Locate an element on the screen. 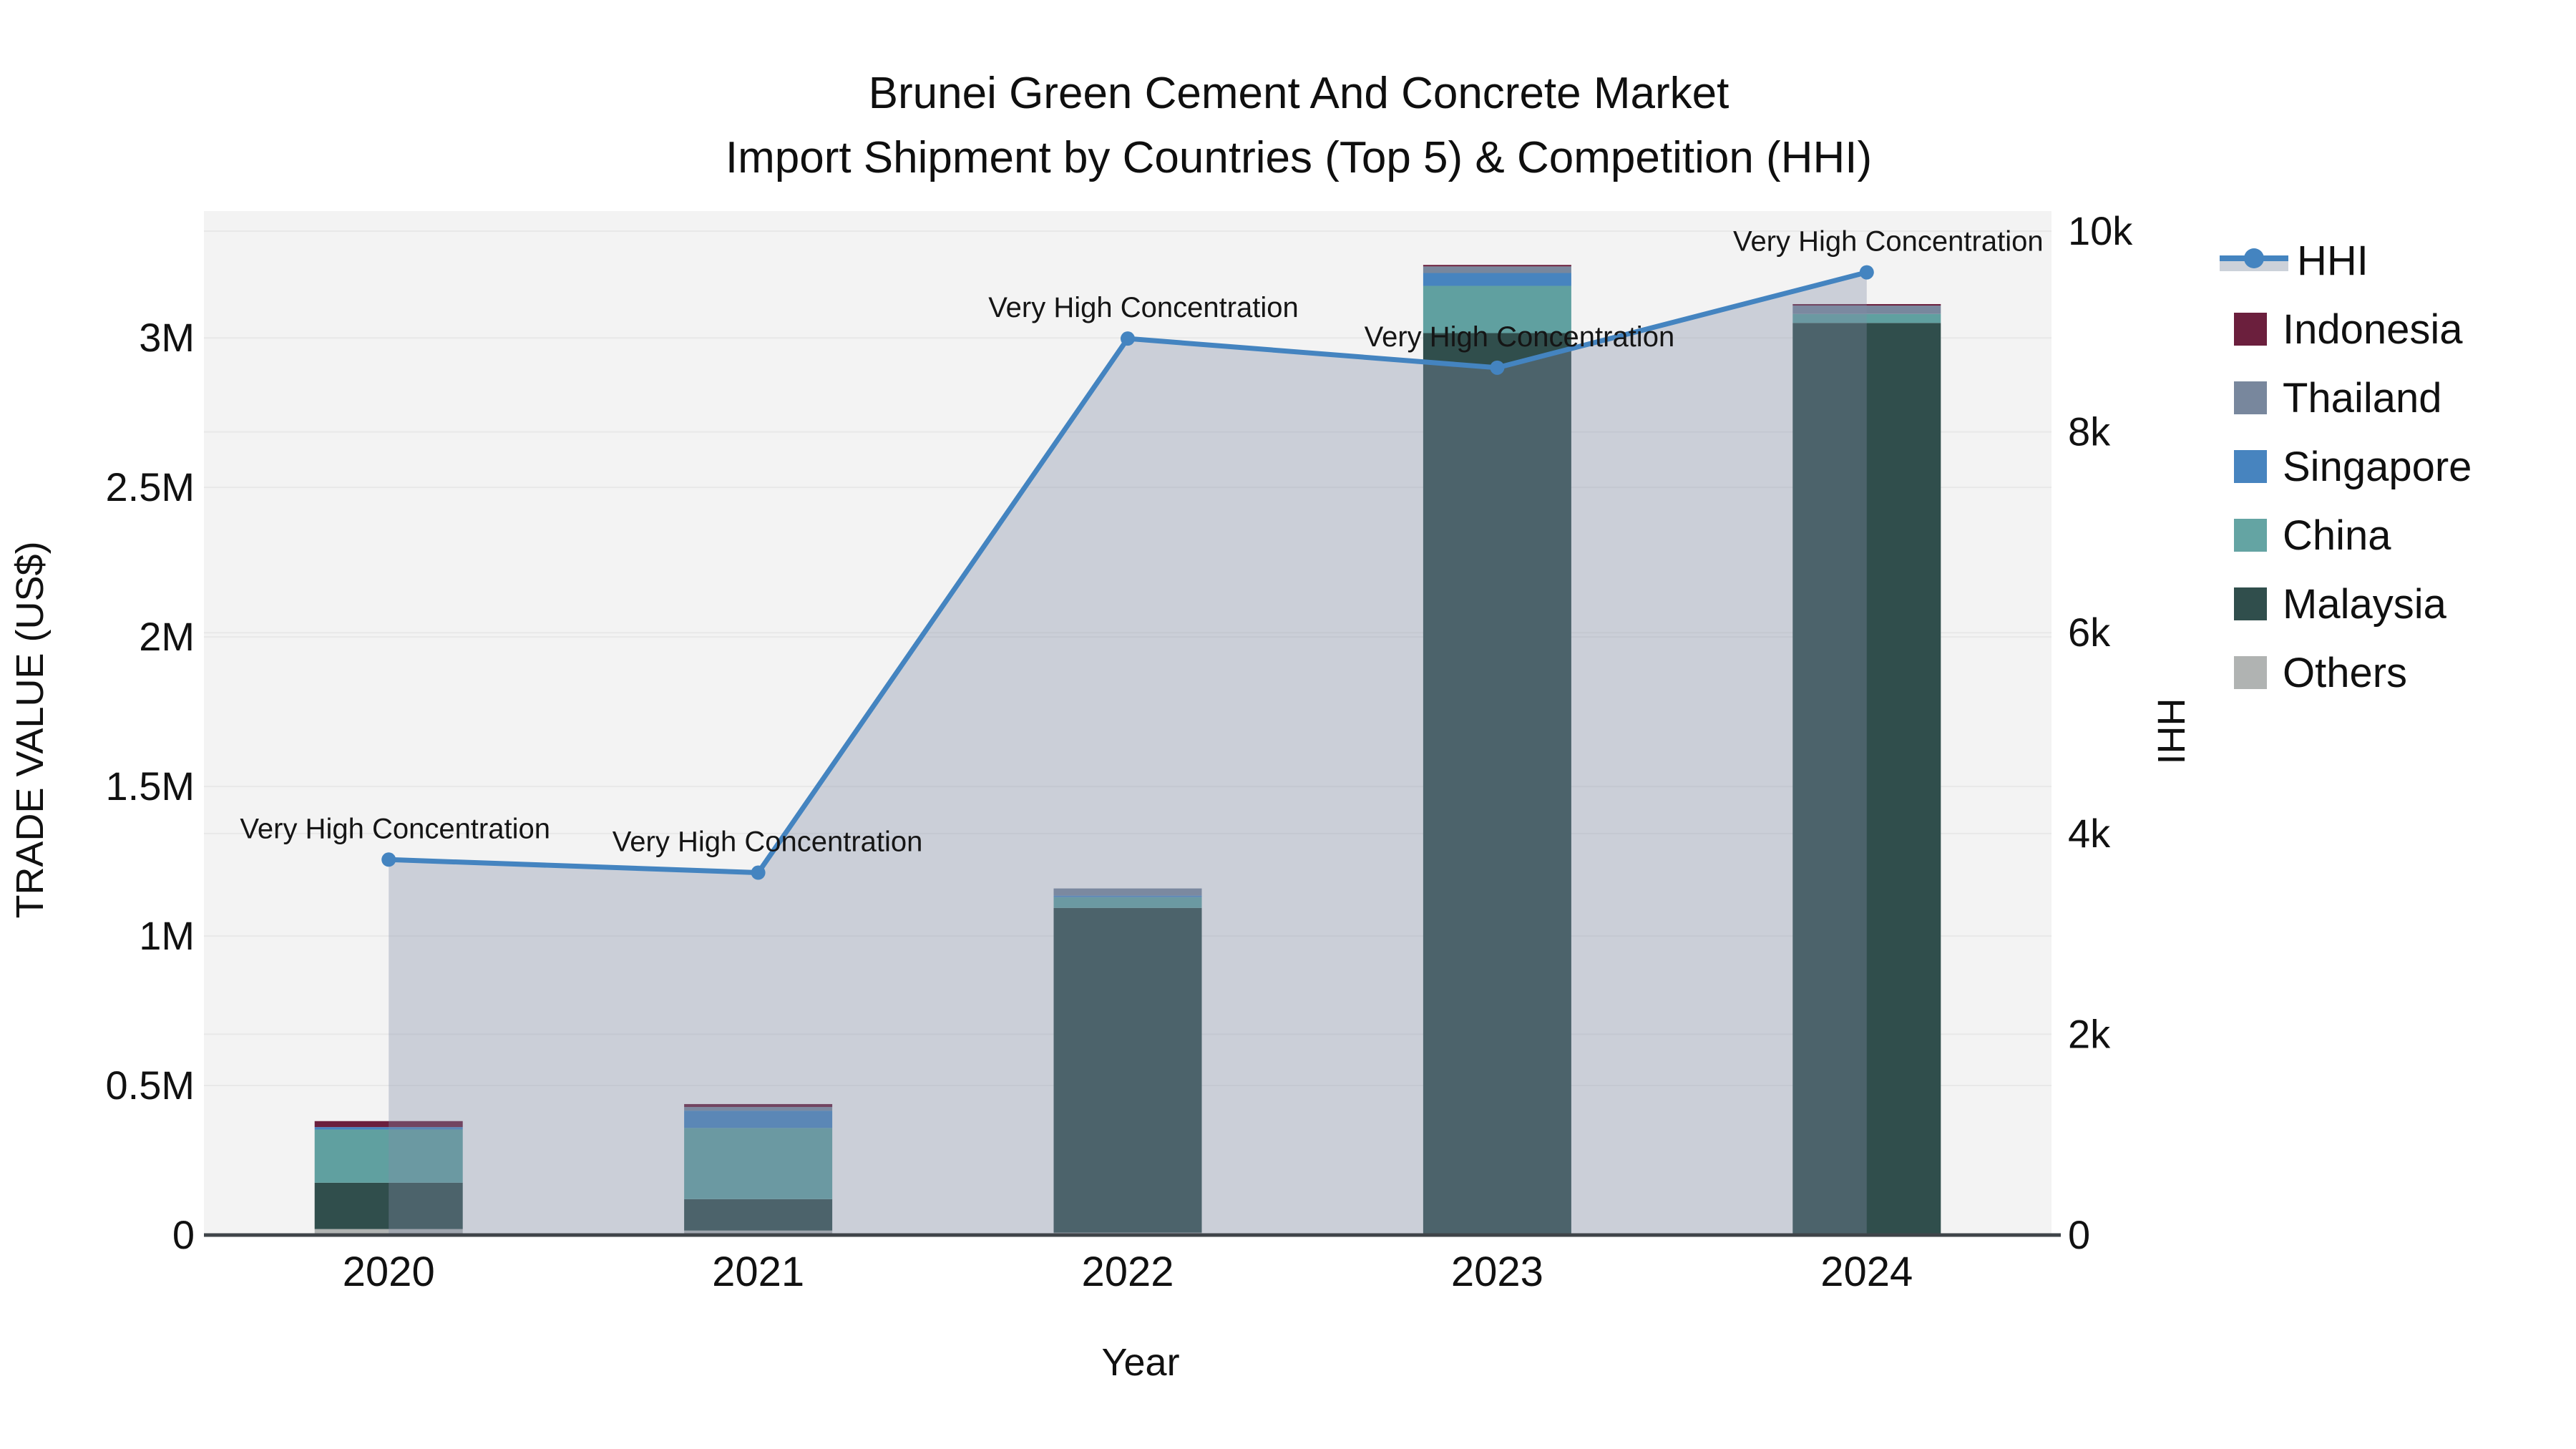 This screenshot has height=1449, width=2576. y-right-tick: 4k is located at coordinates (2089, 833).